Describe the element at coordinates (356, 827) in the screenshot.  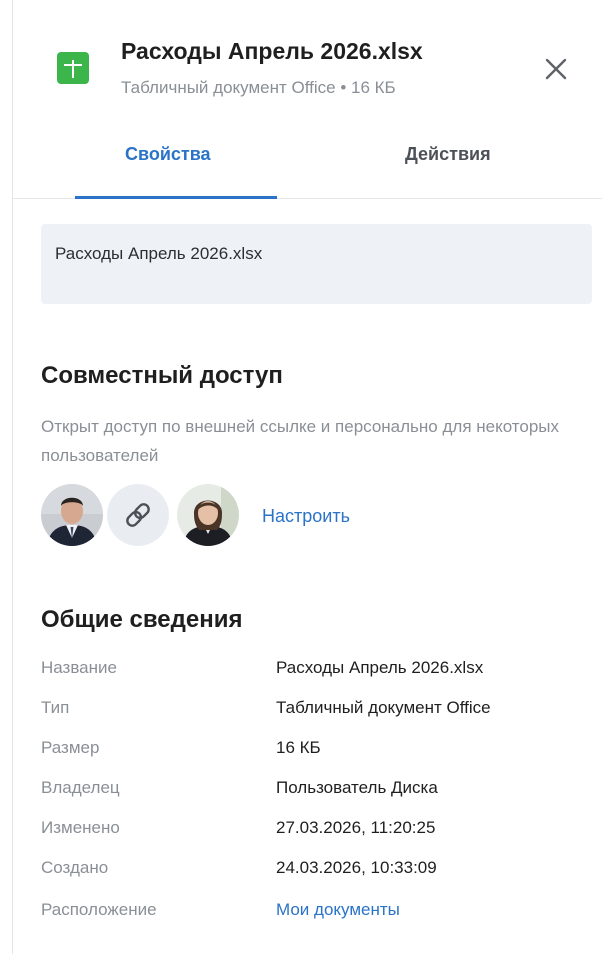
I see `info-value-modified: 27.03.2026, 11:20:25` at that location.